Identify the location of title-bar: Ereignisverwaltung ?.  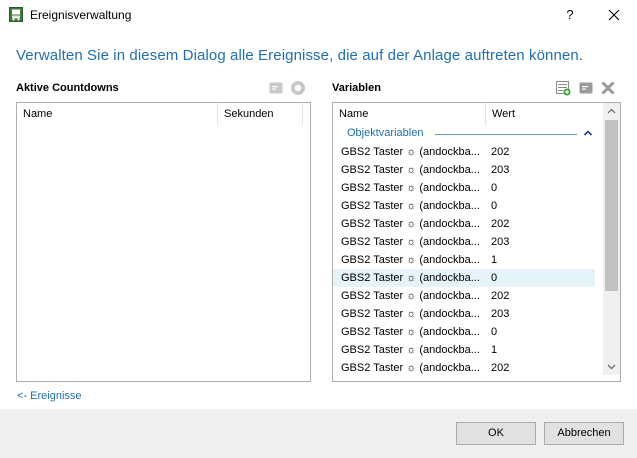
(318, 15).